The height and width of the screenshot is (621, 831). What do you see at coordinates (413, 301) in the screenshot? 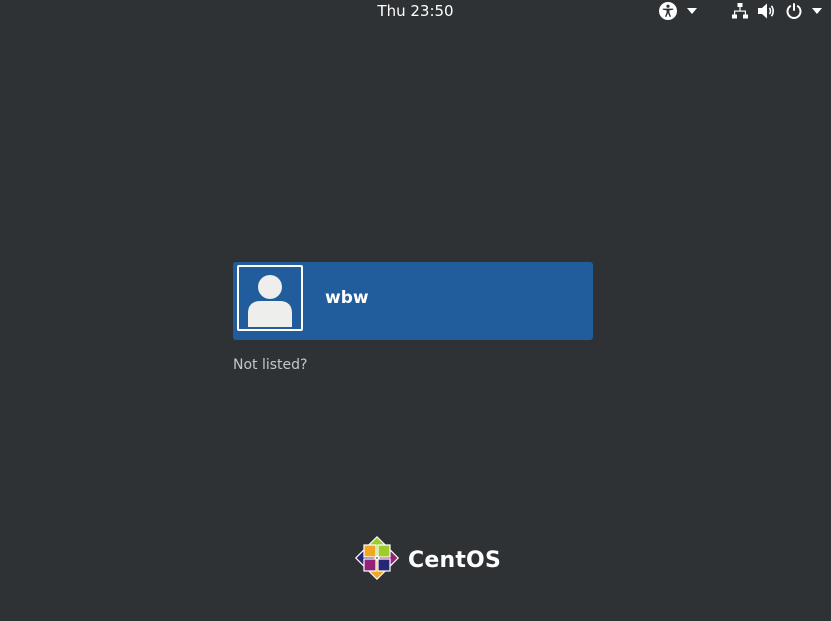
I see `user-list-item: wbw` at bounding box center [413, 301].